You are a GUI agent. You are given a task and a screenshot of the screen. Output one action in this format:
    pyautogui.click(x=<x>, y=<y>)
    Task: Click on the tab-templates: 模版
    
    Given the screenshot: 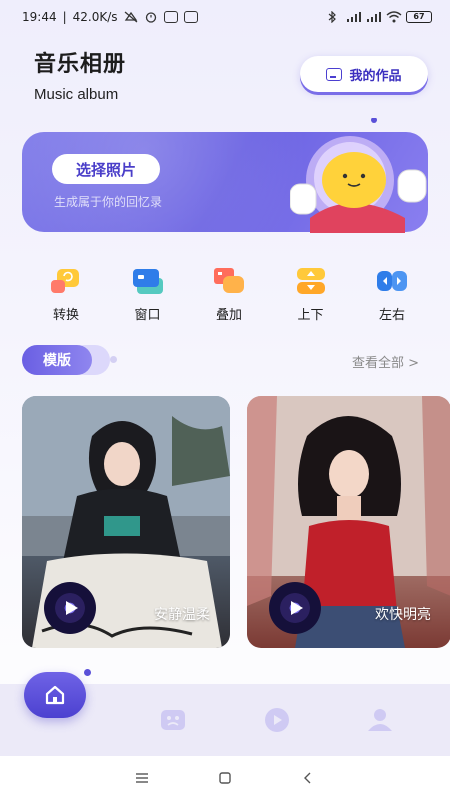 What is the action you would take?
    pyautogui.click(x=57, y=360)
    